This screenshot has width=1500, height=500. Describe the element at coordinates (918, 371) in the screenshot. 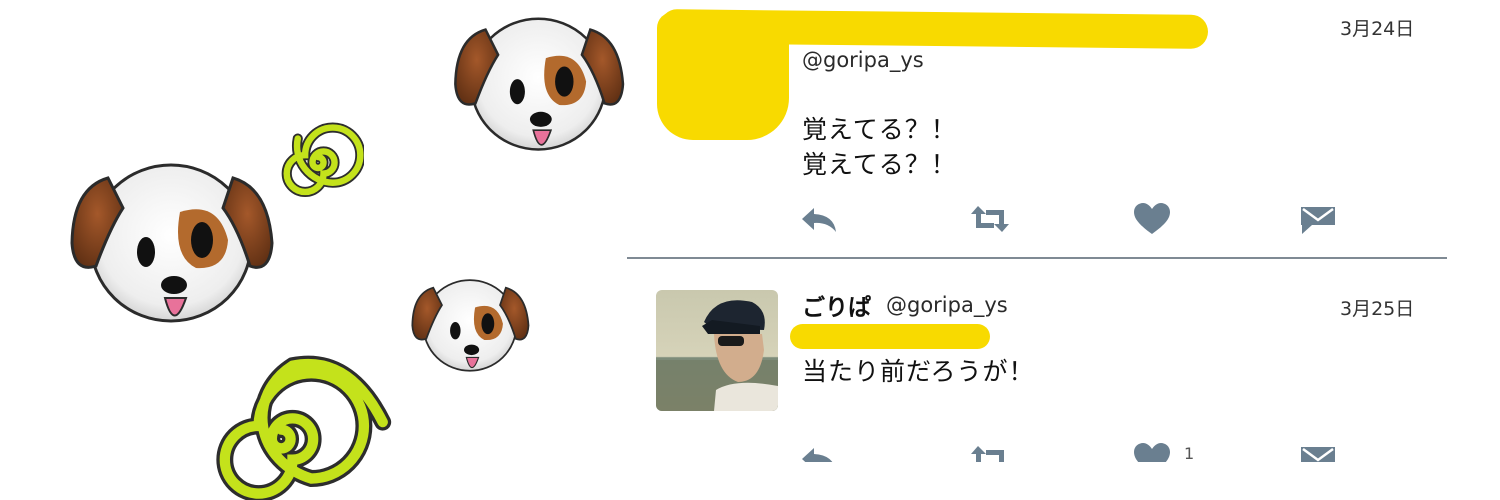

I see `tweet2-text: 当たり前だろうが！` at that location.